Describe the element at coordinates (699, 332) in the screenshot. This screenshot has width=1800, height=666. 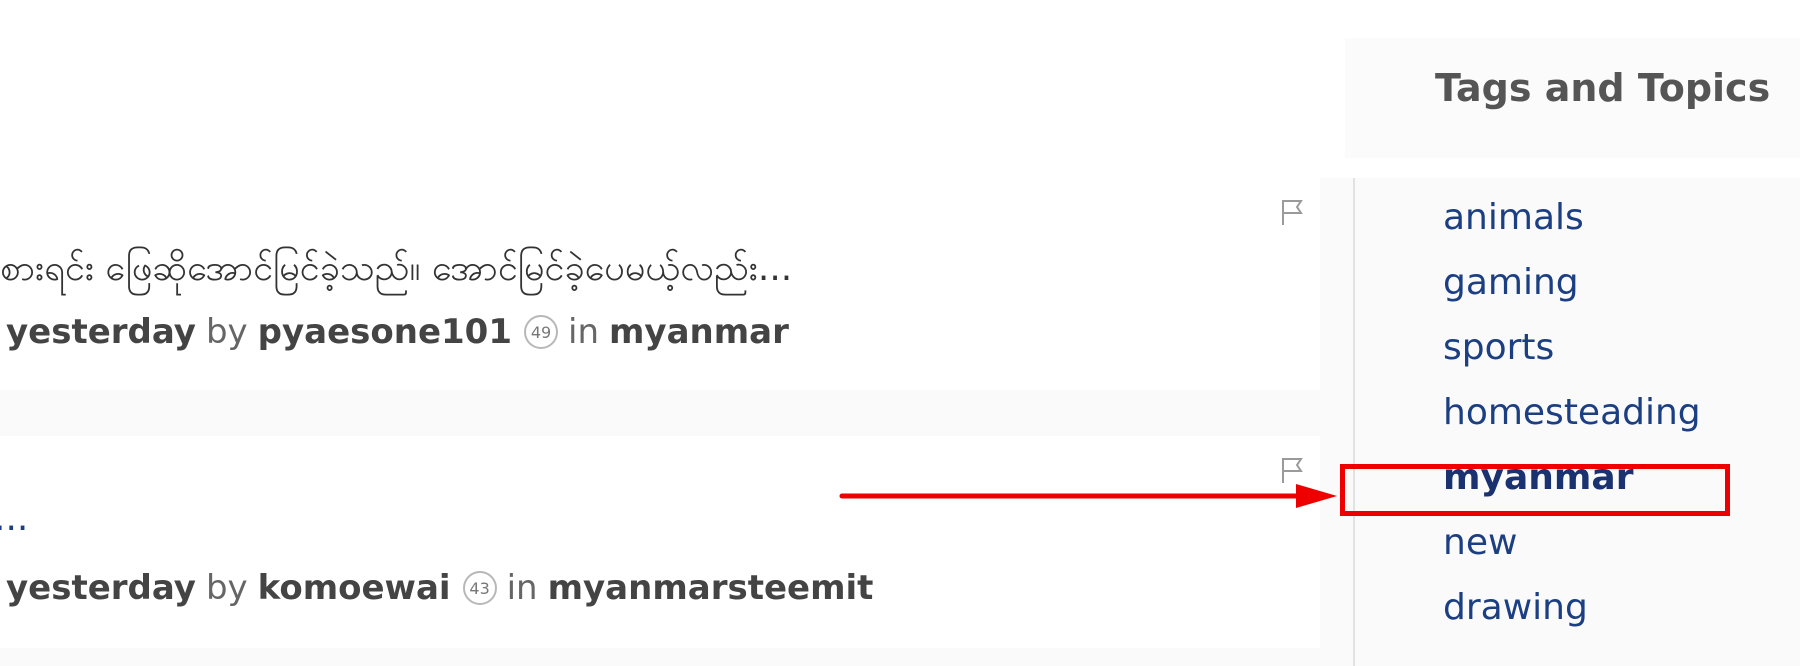
I see `post-category: myanmar` at that location.